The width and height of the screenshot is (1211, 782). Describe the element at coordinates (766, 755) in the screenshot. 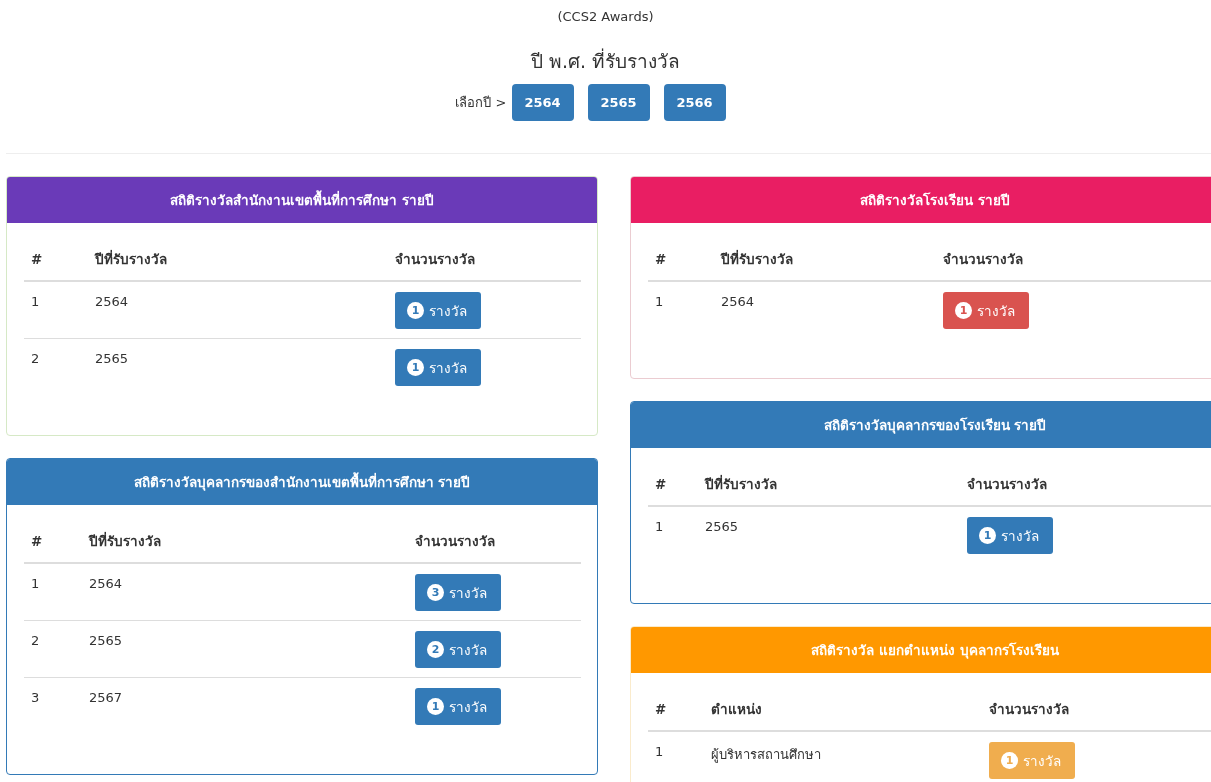

I see `table-cell-text: ผู้บริหารสถานศึกษา` at that location.